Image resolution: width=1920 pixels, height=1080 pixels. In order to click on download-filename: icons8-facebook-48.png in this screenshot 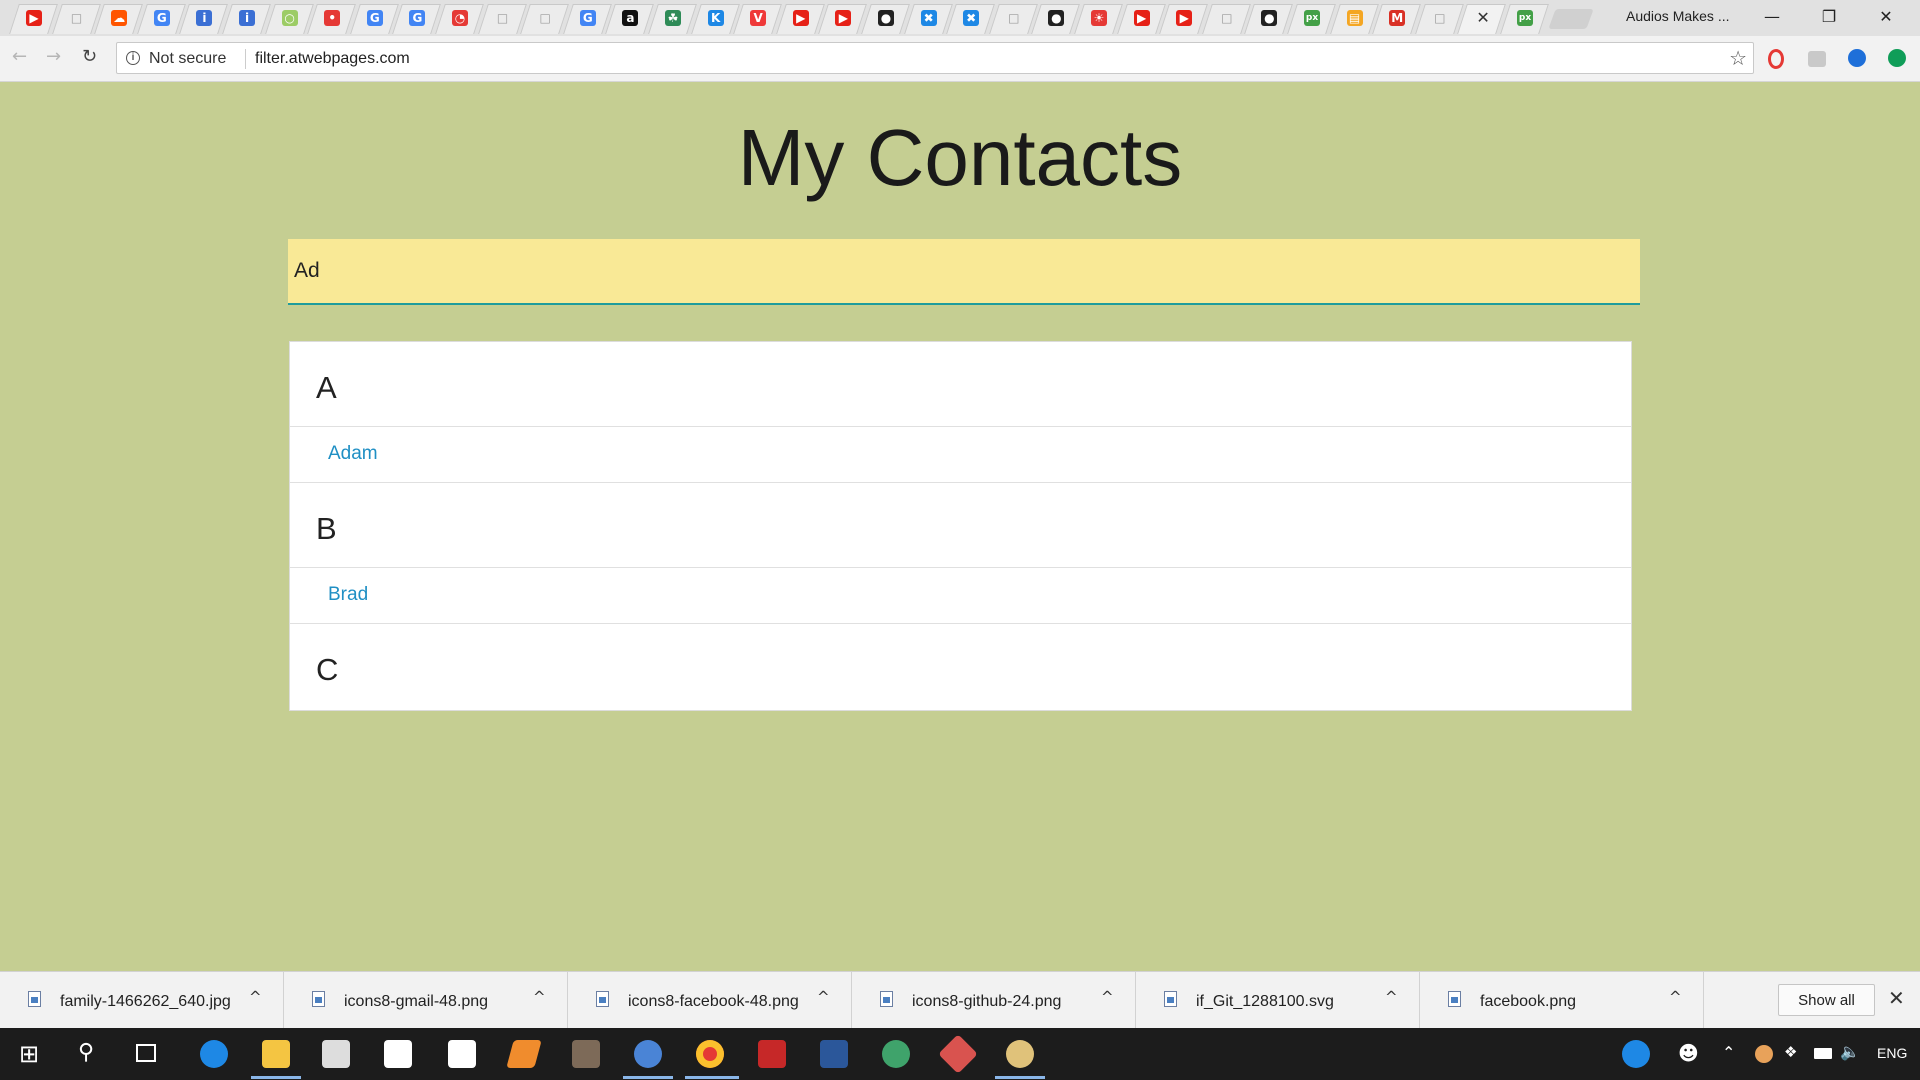, I will do `click(713, 1001)`.